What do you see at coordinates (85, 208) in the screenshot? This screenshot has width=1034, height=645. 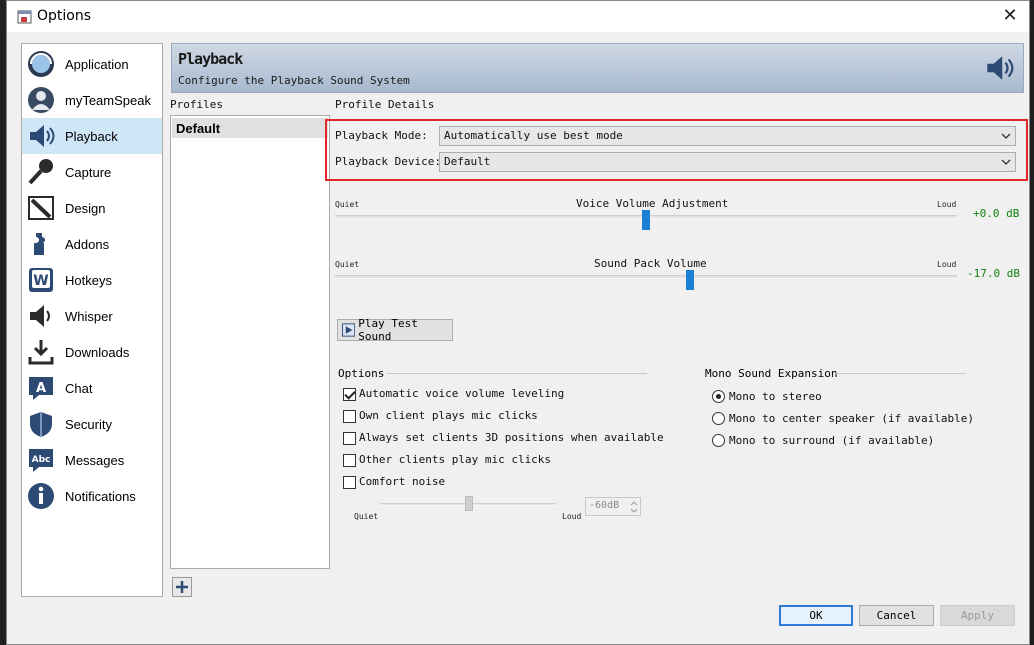 I see `sidebar-item-label: Design` at bounding box center [85, 208].